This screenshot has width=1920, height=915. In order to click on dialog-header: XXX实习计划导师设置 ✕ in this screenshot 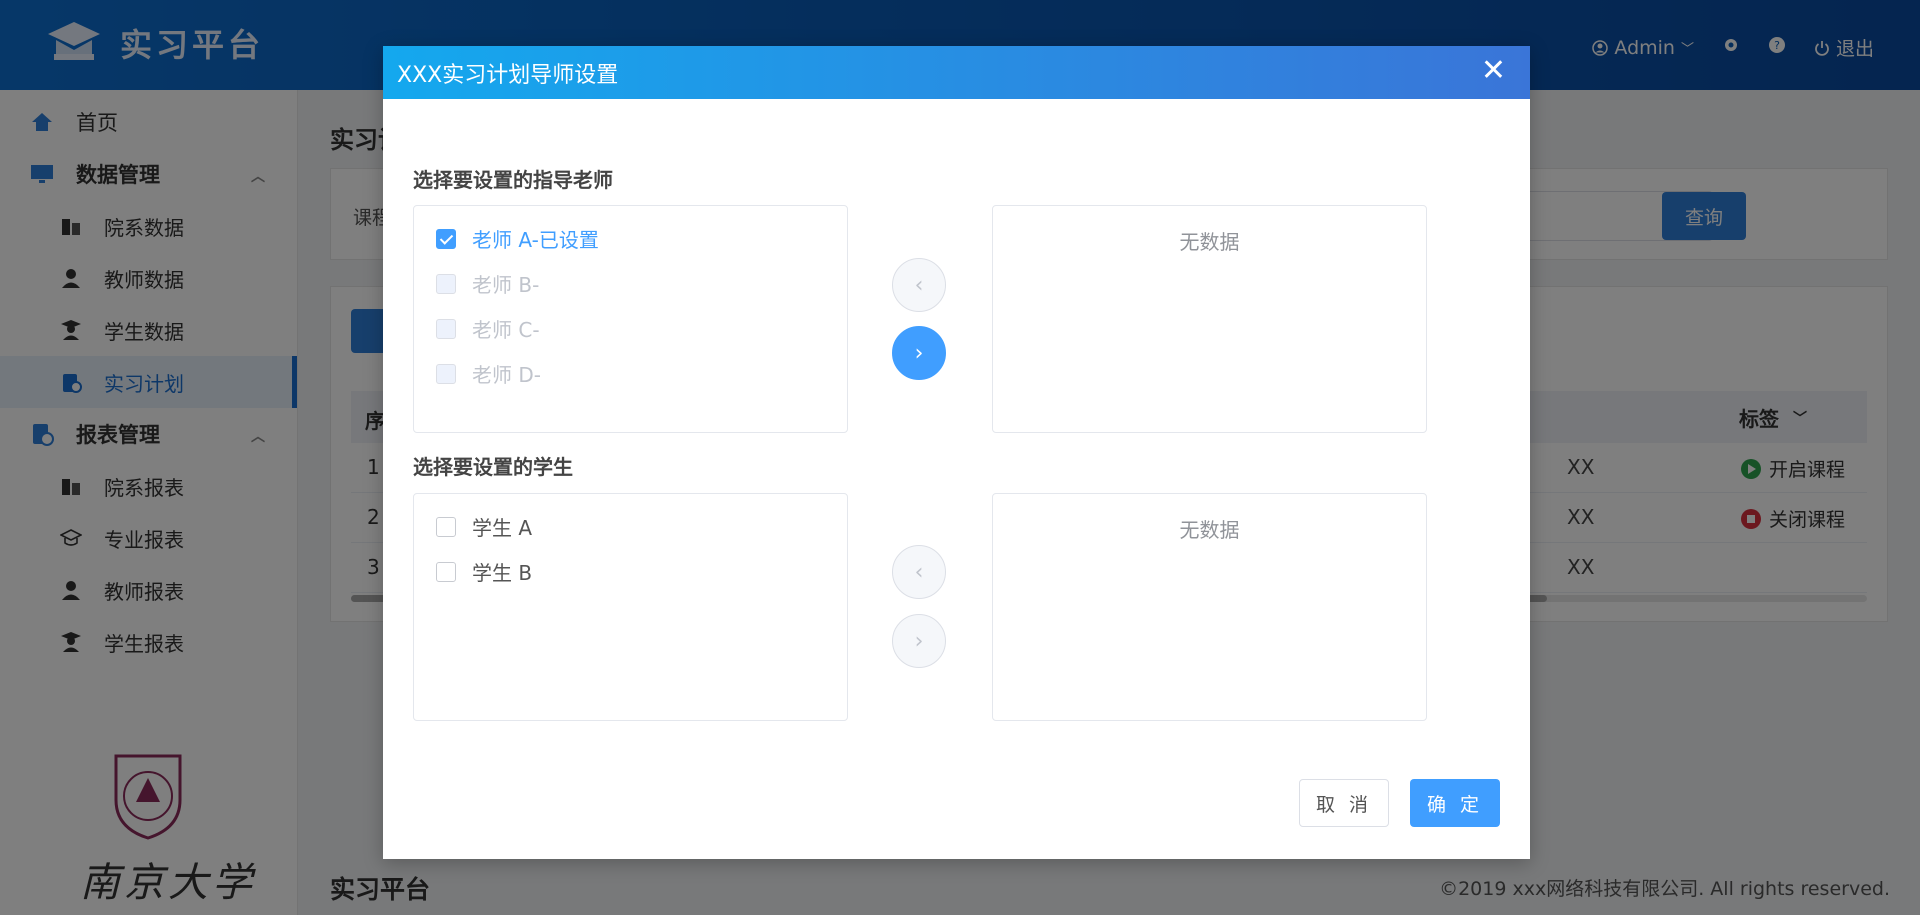, I will do `click(956, 72)`.